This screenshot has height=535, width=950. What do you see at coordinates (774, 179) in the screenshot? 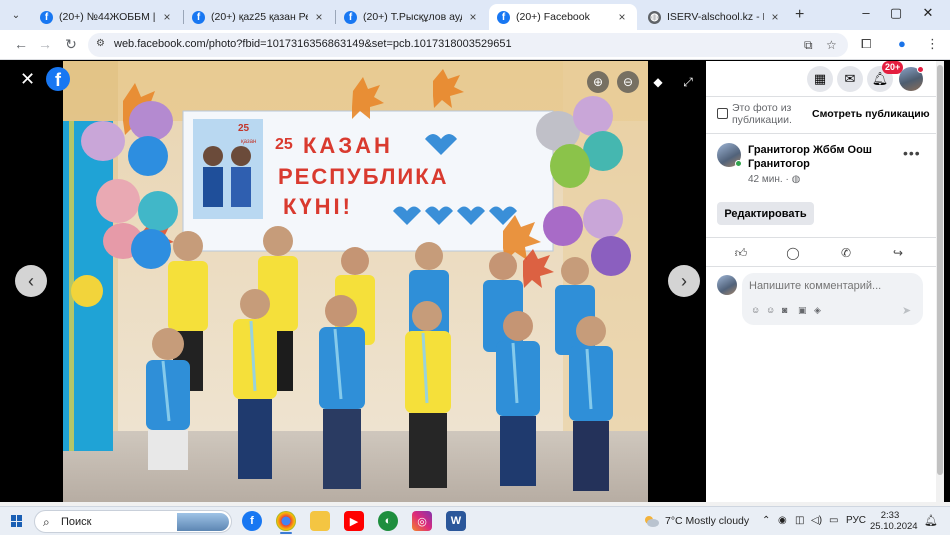
I see `post-timestamp: 42 мин. · ◍` at bounding box center [774, 179].